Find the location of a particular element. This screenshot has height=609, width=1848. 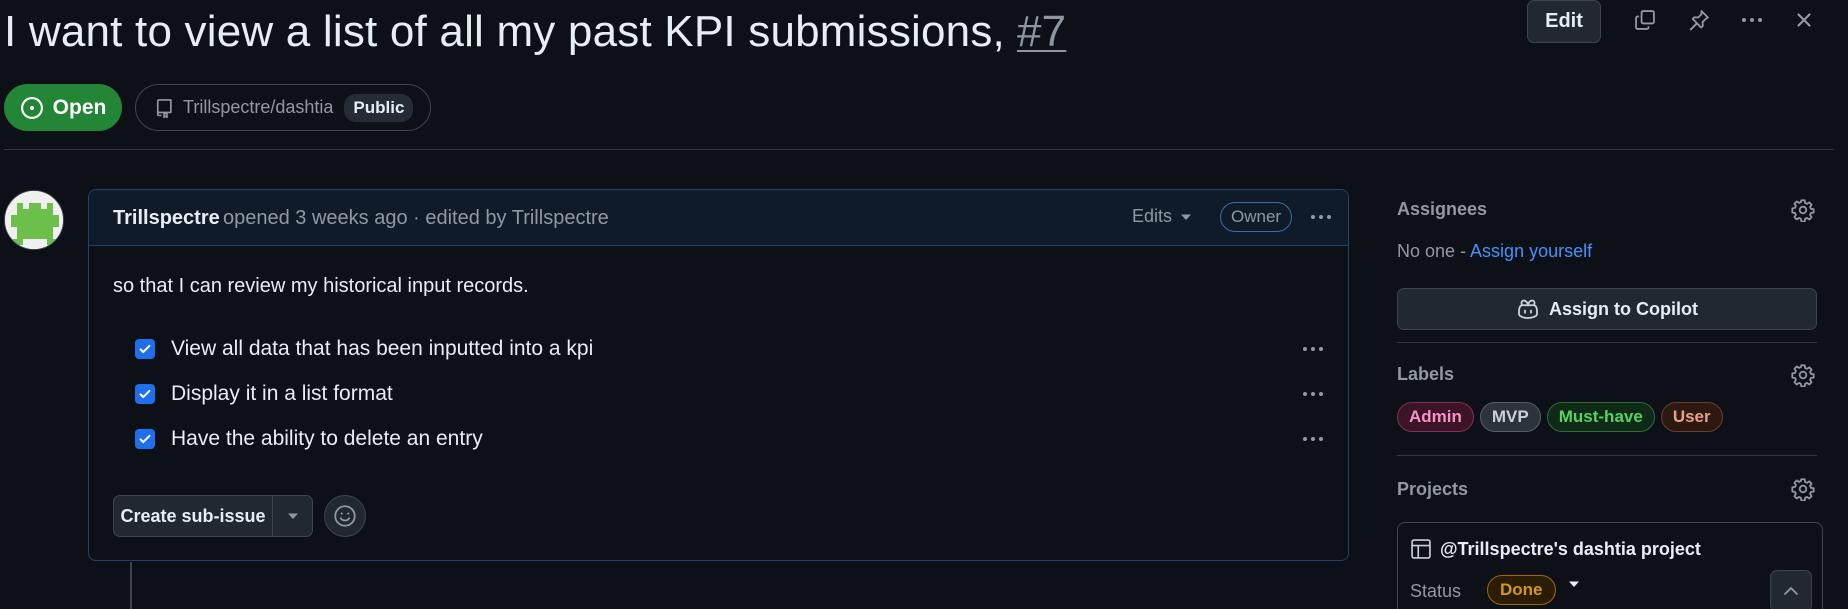

labels-heading: Labels is located at coordinates (1426, 374).